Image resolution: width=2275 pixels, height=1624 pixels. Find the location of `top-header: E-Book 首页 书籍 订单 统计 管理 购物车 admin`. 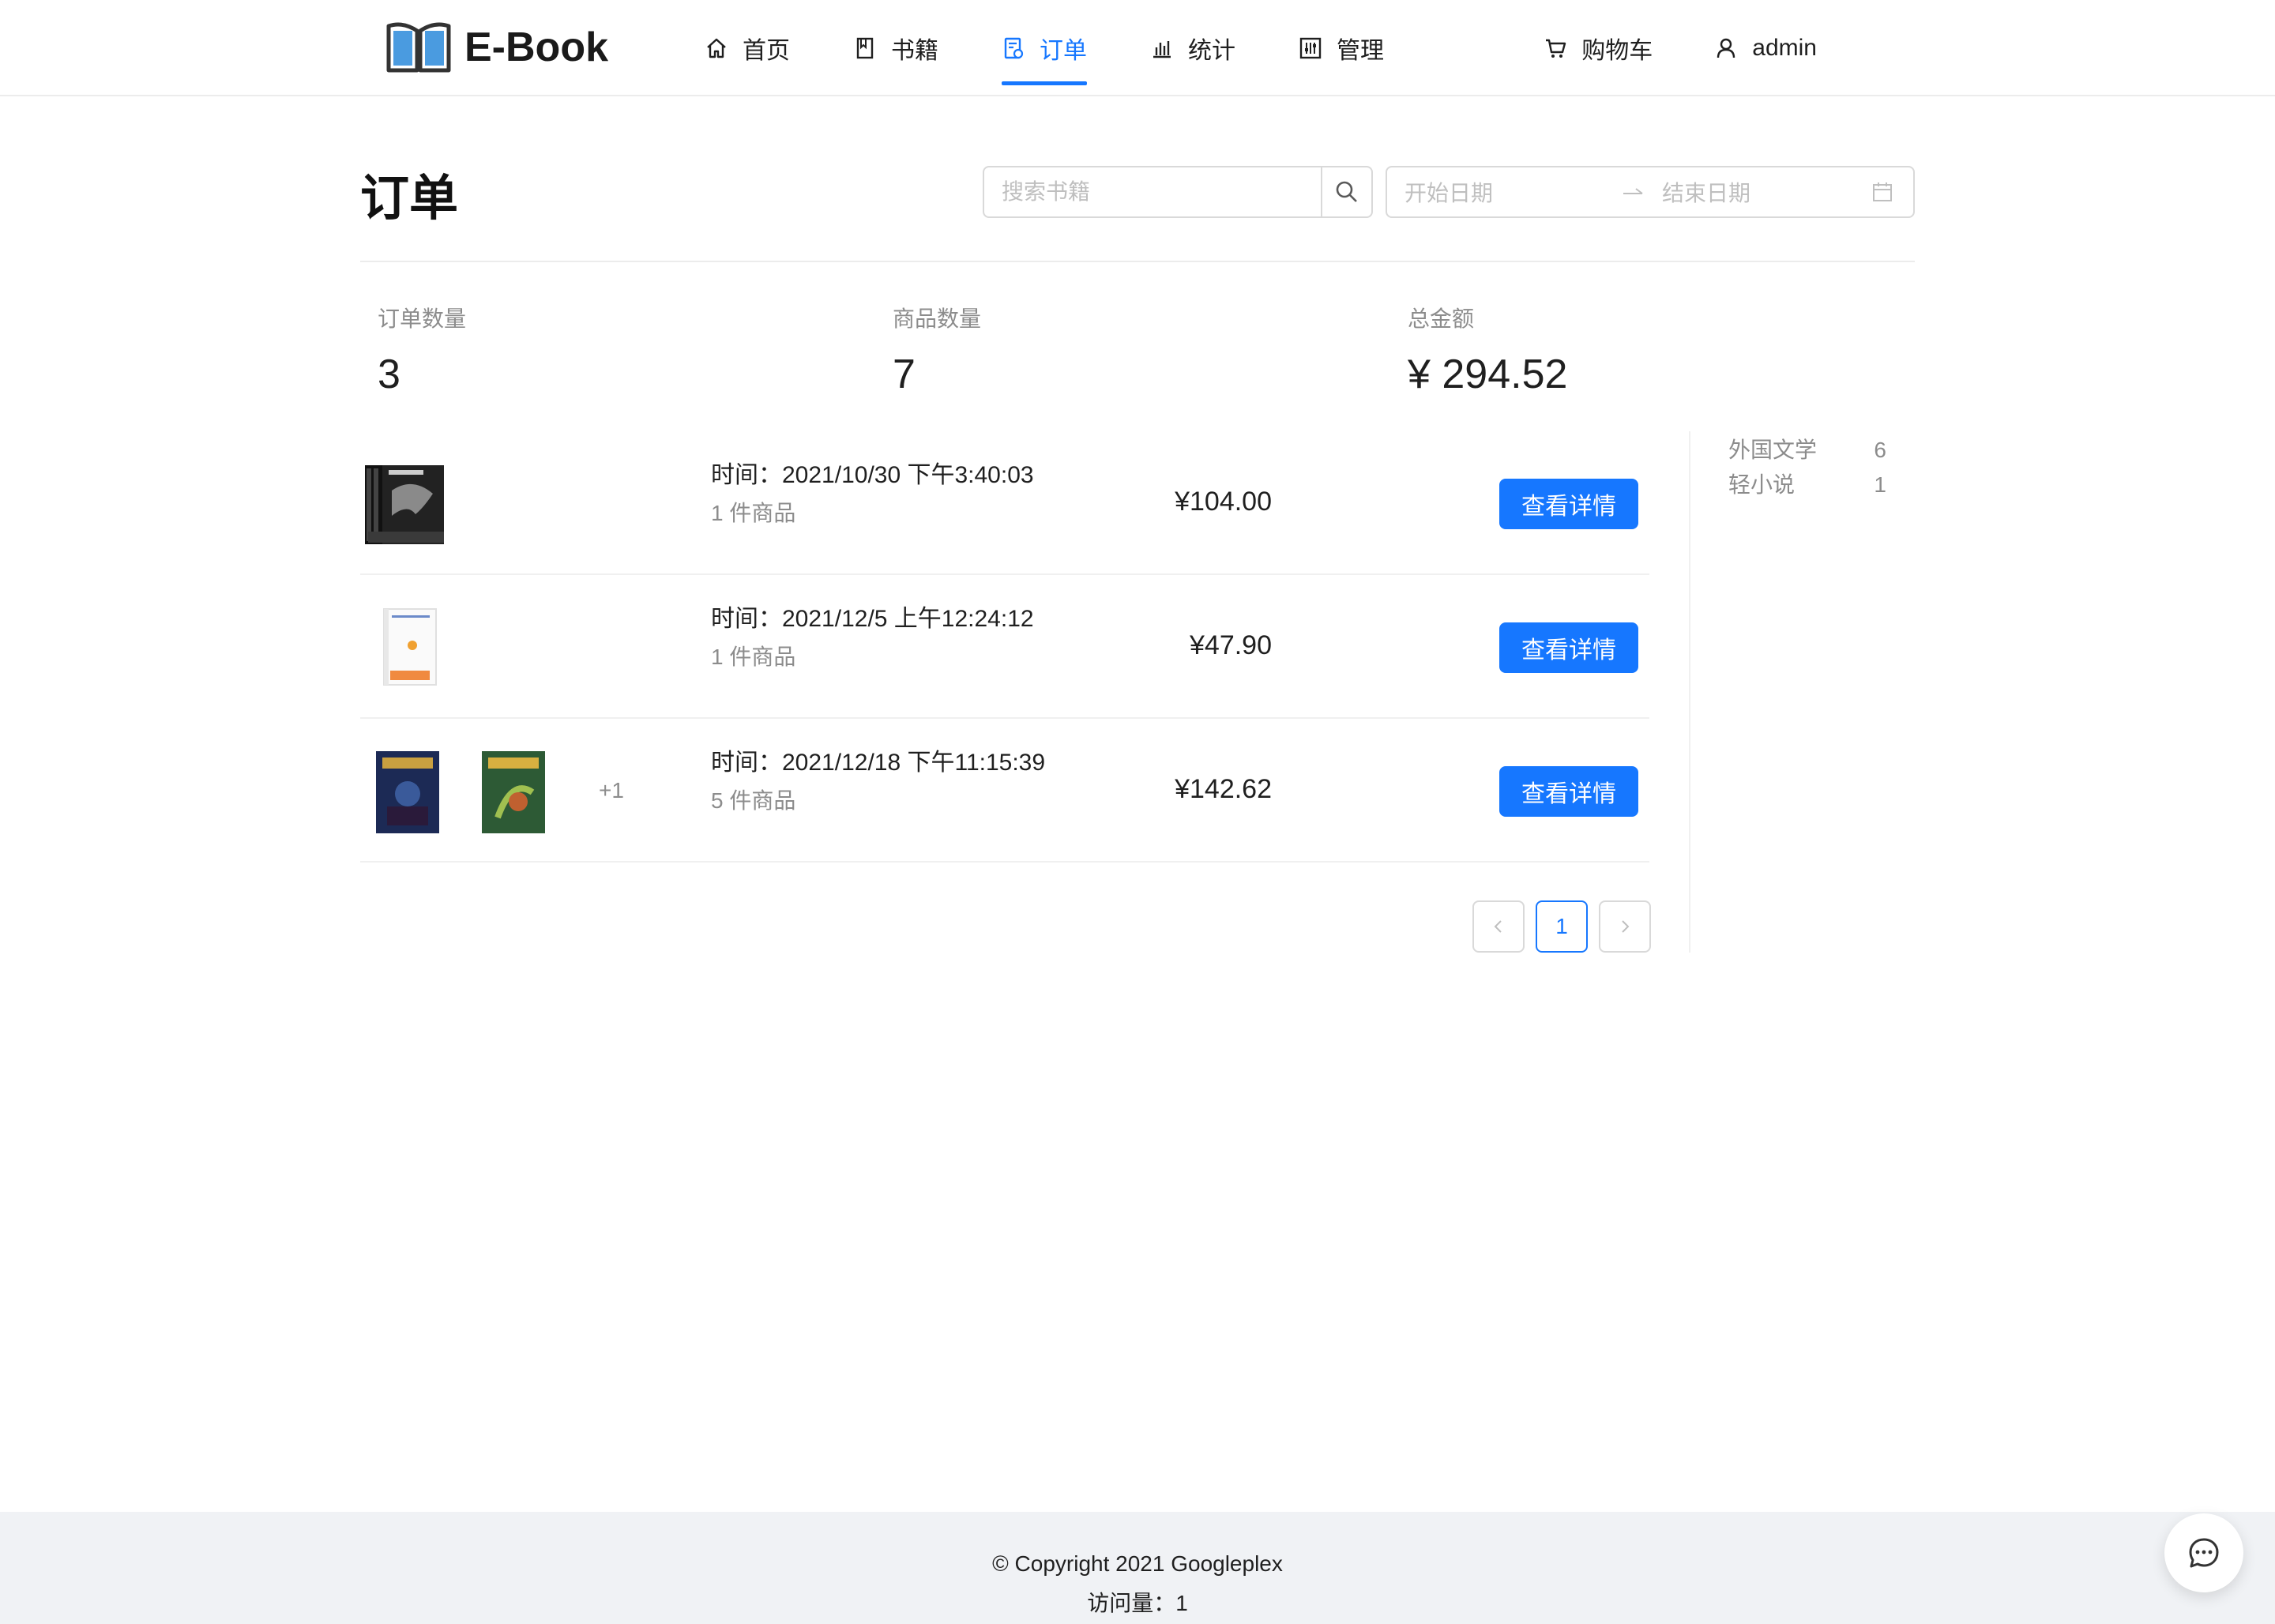

top-header: E-Book 首页 书籍 订单 统计 管理 购物车 admin is located at coordinates (1137, 48).